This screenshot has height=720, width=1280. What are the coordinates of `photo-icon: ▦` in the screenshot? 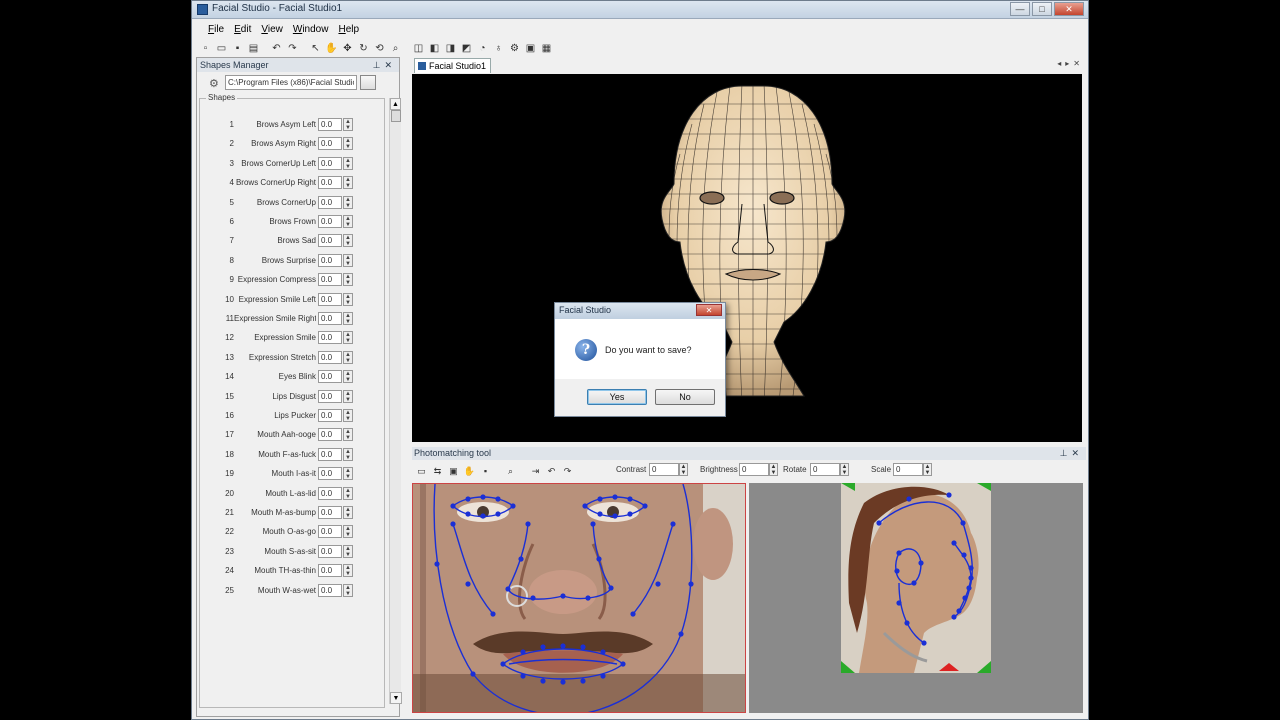 It's located at (546, 48).